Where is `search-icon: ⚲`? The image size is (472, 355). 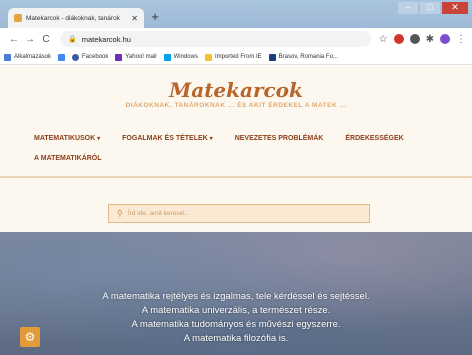
search-icon: ⚲ is located at coordinates (120, 213).